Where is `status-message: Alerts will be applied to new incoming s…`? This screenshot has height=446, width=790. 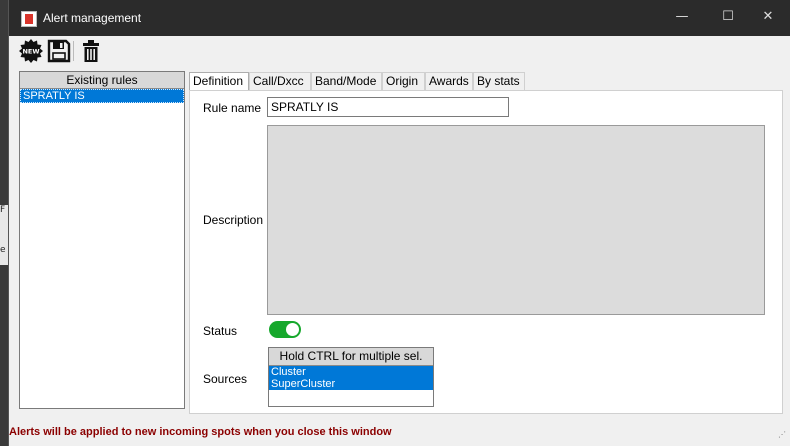
status-message: Alerts will be applied to new incoming s… is located at coordinates (200, 432).